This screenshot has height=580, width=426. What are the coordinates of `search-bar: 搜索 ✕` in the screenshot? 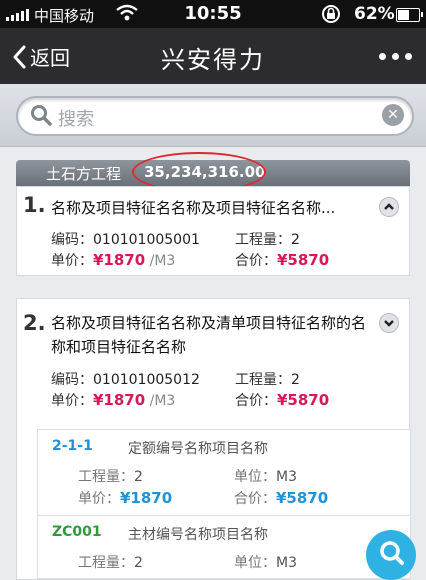 It's located at (213, 115).